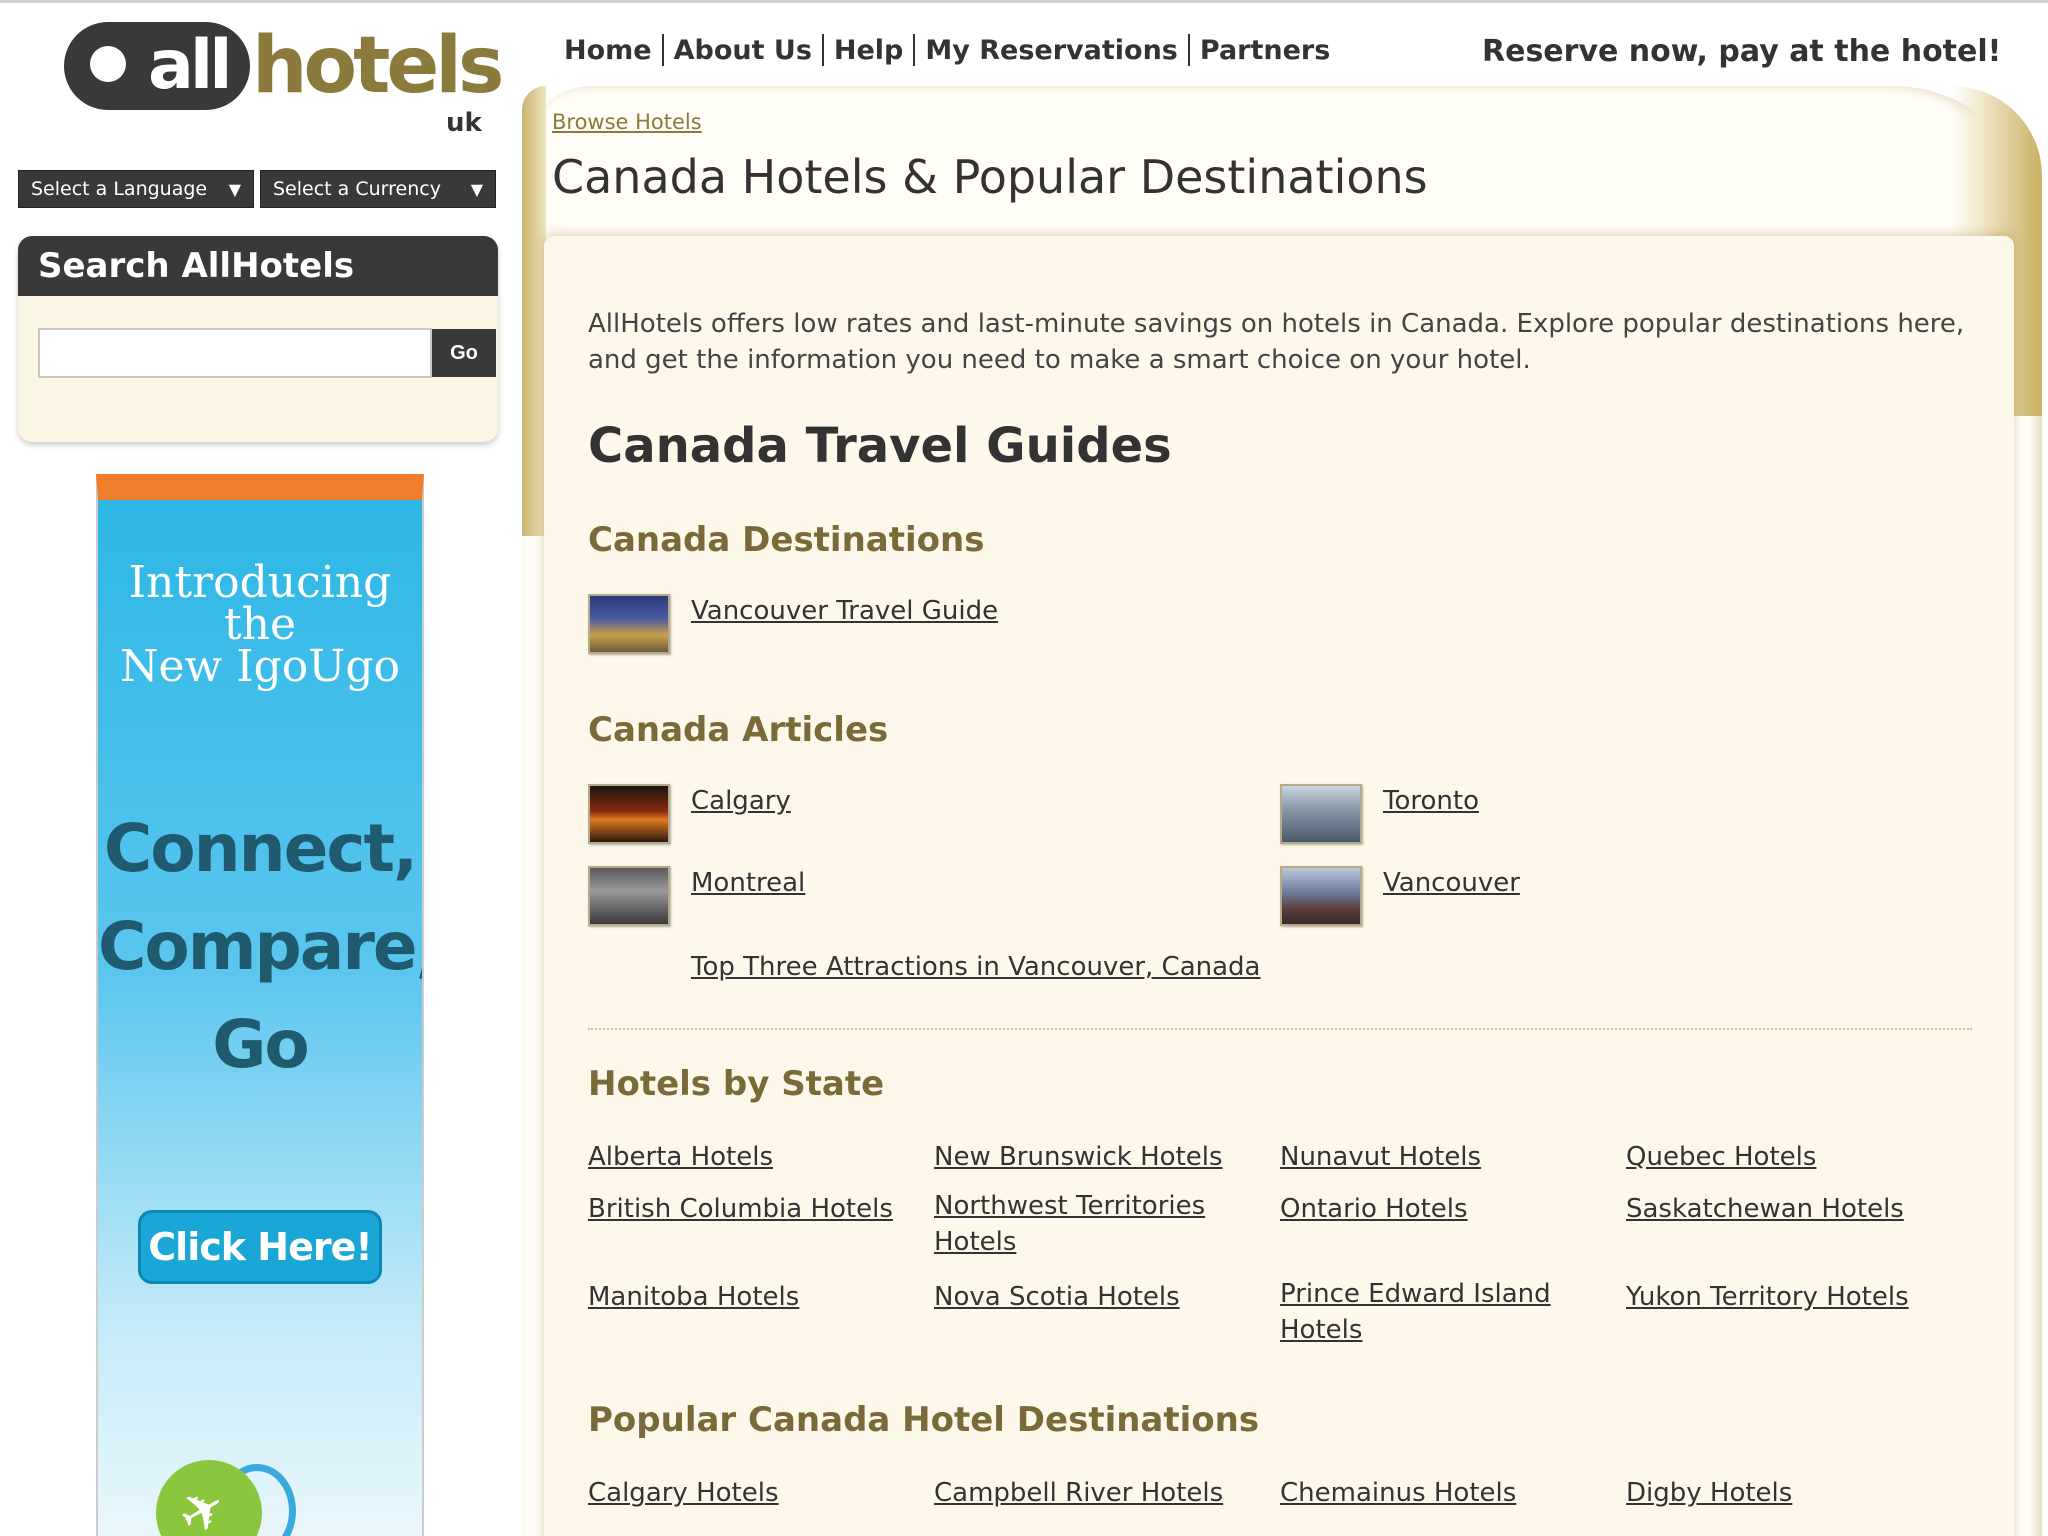 The image size is (2048, 1536). I want to click on nav-partners: Partners, so click(1265, 50).